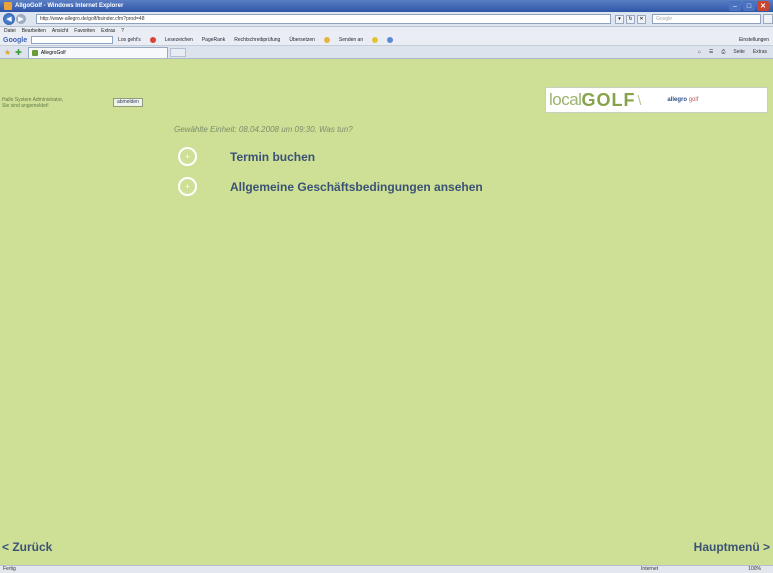 This screenshot has height=573, width=773. I want to click on home-icon: ⌂, so click(699, 52).